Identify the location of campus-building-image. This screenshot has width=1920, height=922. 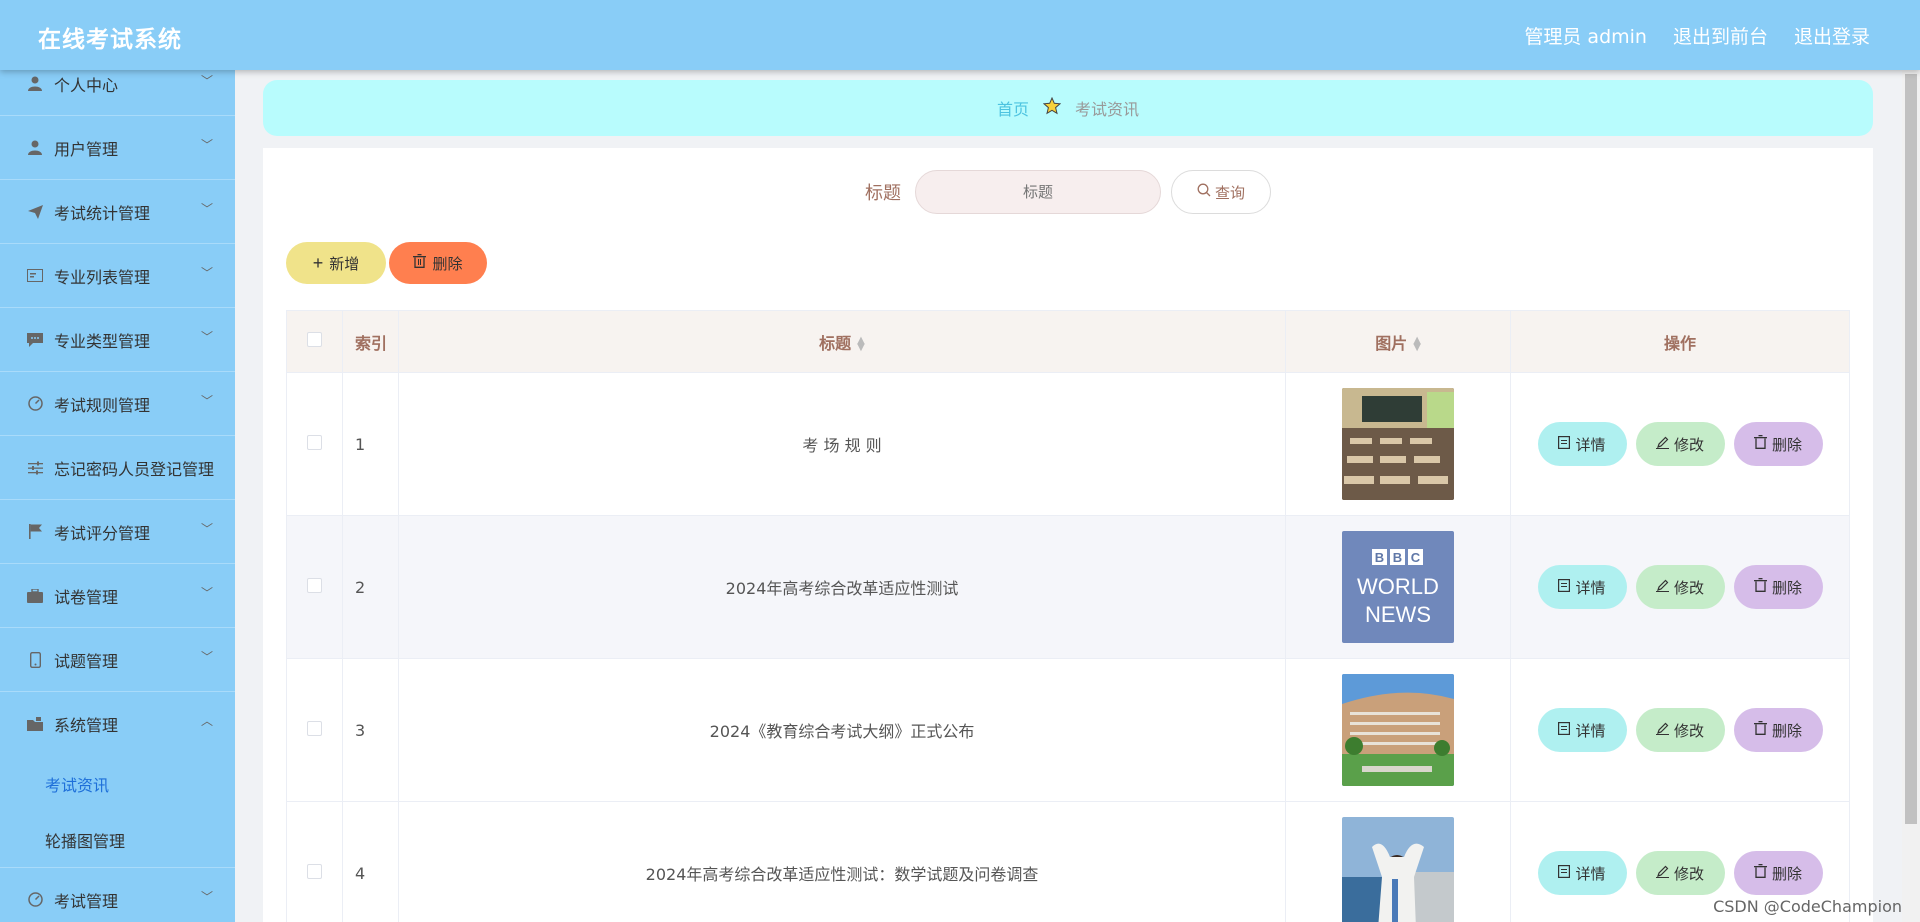
(1398, 730).